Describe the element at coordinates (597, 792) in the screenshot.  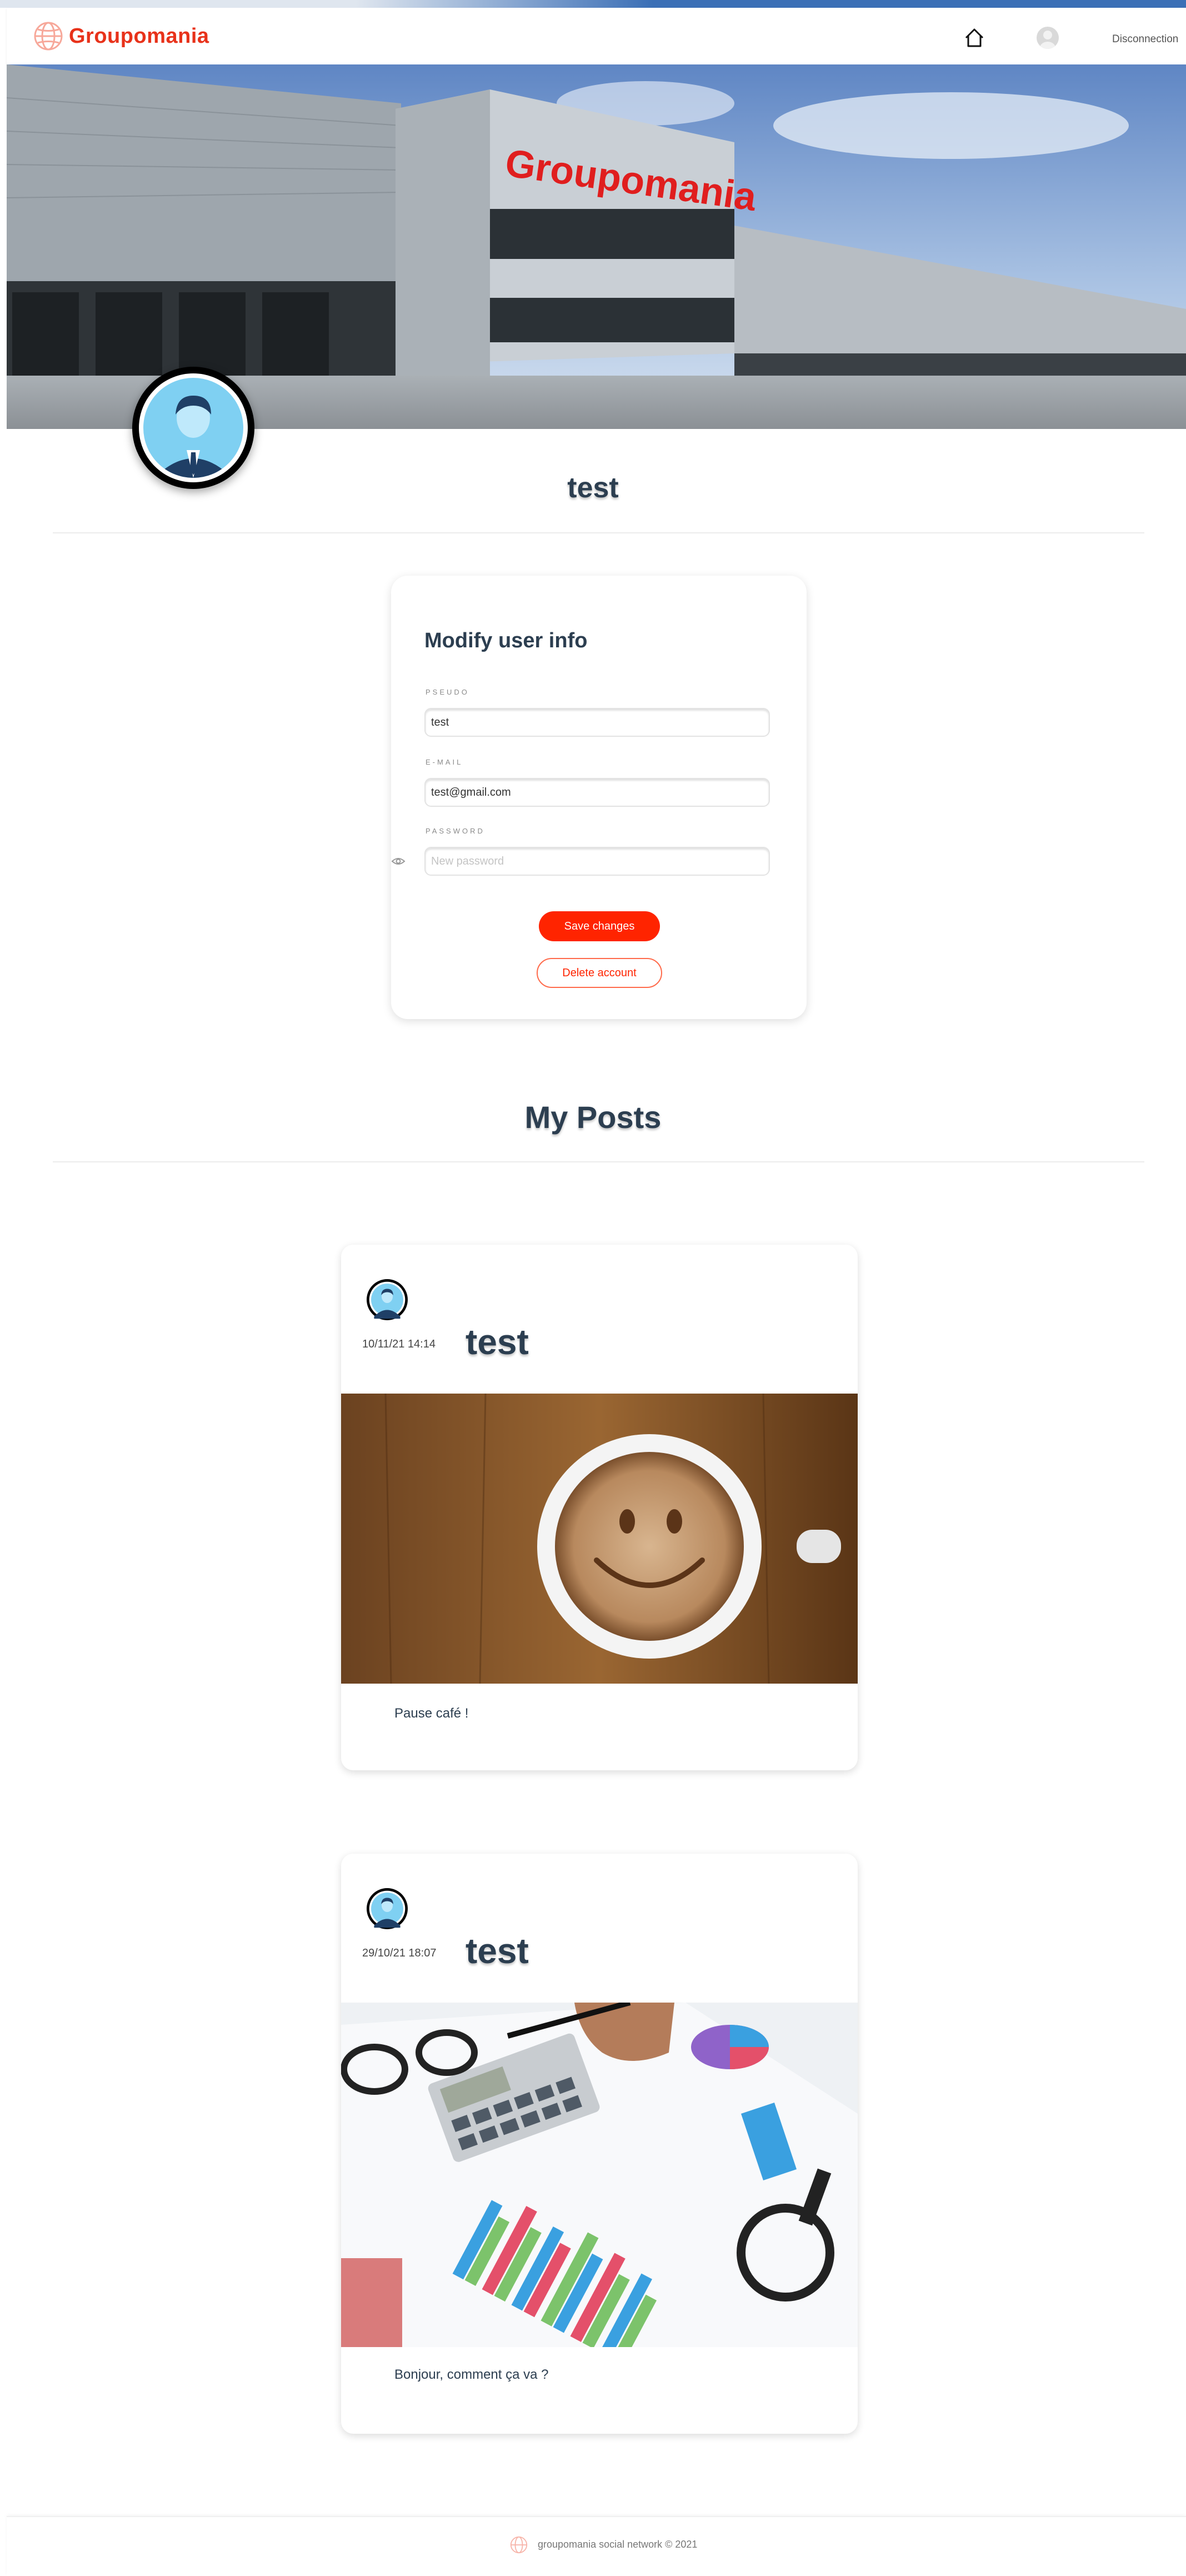
I see `email-input` at that location.